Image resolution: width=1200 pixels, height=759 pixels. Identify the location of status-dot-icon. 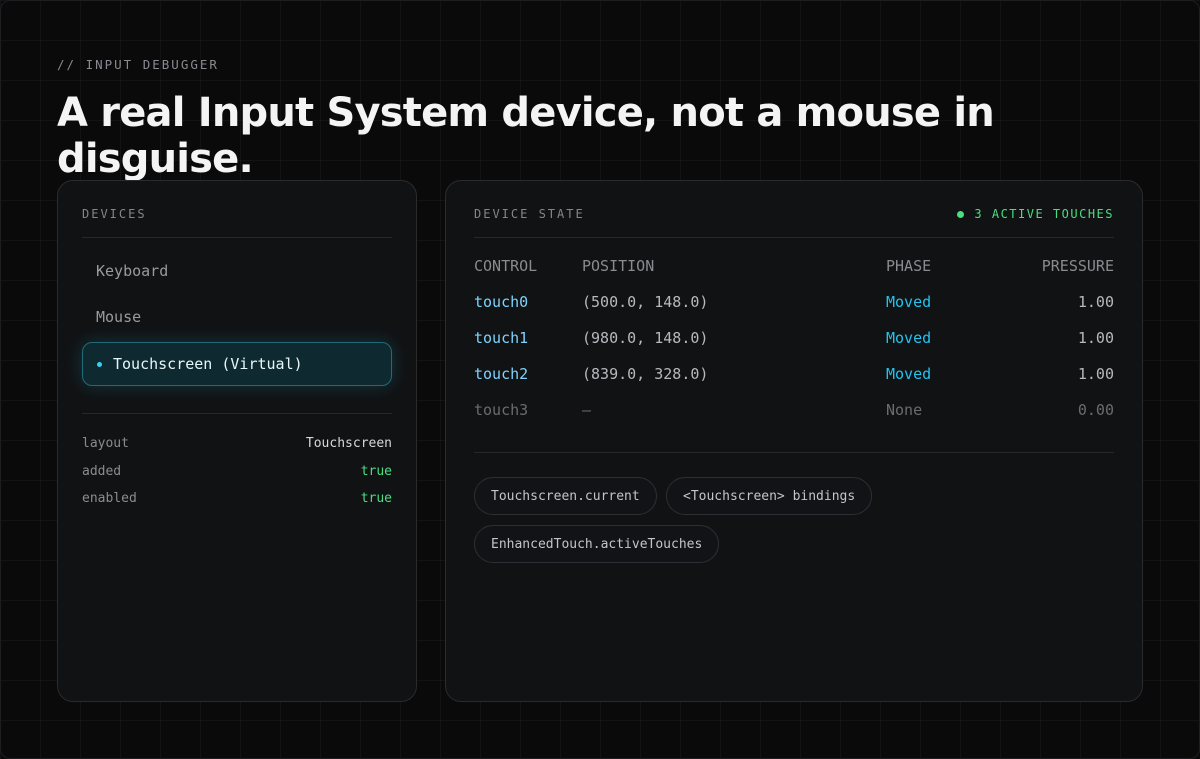
(961, 214).